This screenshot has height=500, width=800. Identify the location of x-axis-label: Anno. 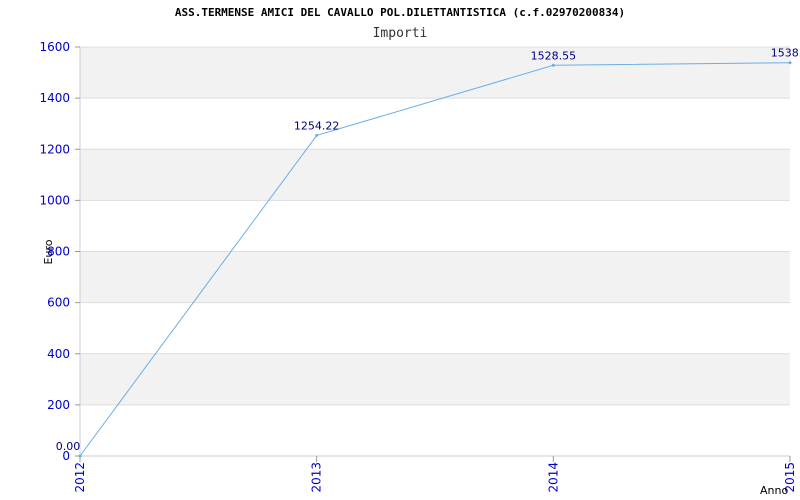
(774, 490).